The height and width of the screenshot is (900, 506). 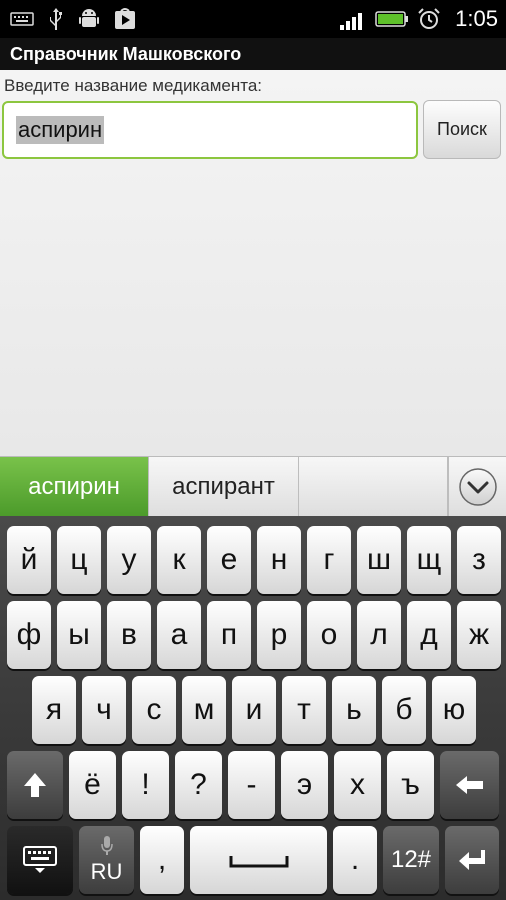 What do you see at coordinates (379, 560) in the screenshot?
I see `key-ш: ш` at bounding box center [379, 560].